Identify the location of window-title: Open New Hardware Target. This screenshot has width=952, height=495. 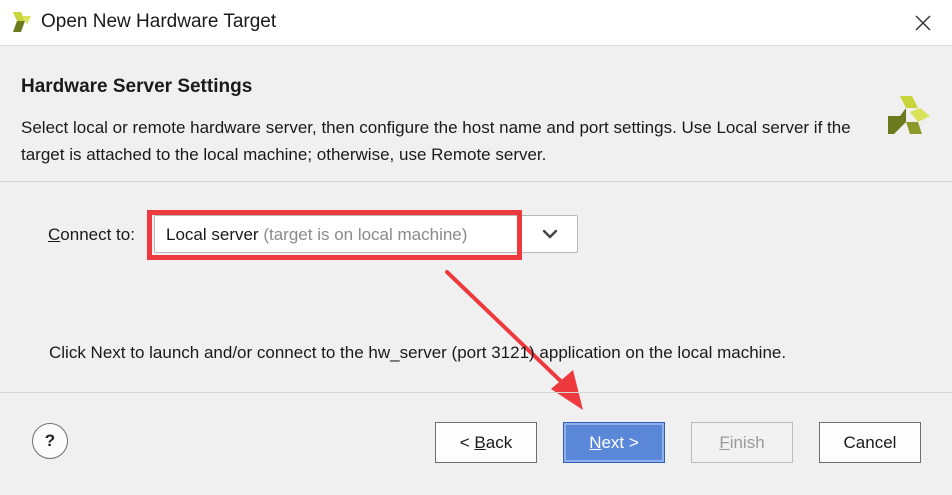
(159, 21).